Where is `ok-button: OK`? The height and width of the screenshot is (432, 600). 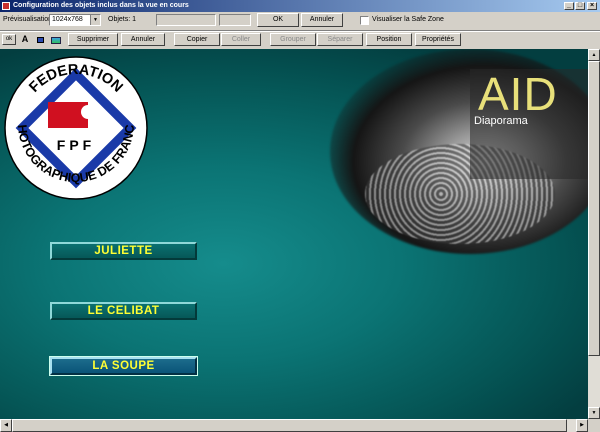
ok-button: OK is located at coordinates (278, 20).